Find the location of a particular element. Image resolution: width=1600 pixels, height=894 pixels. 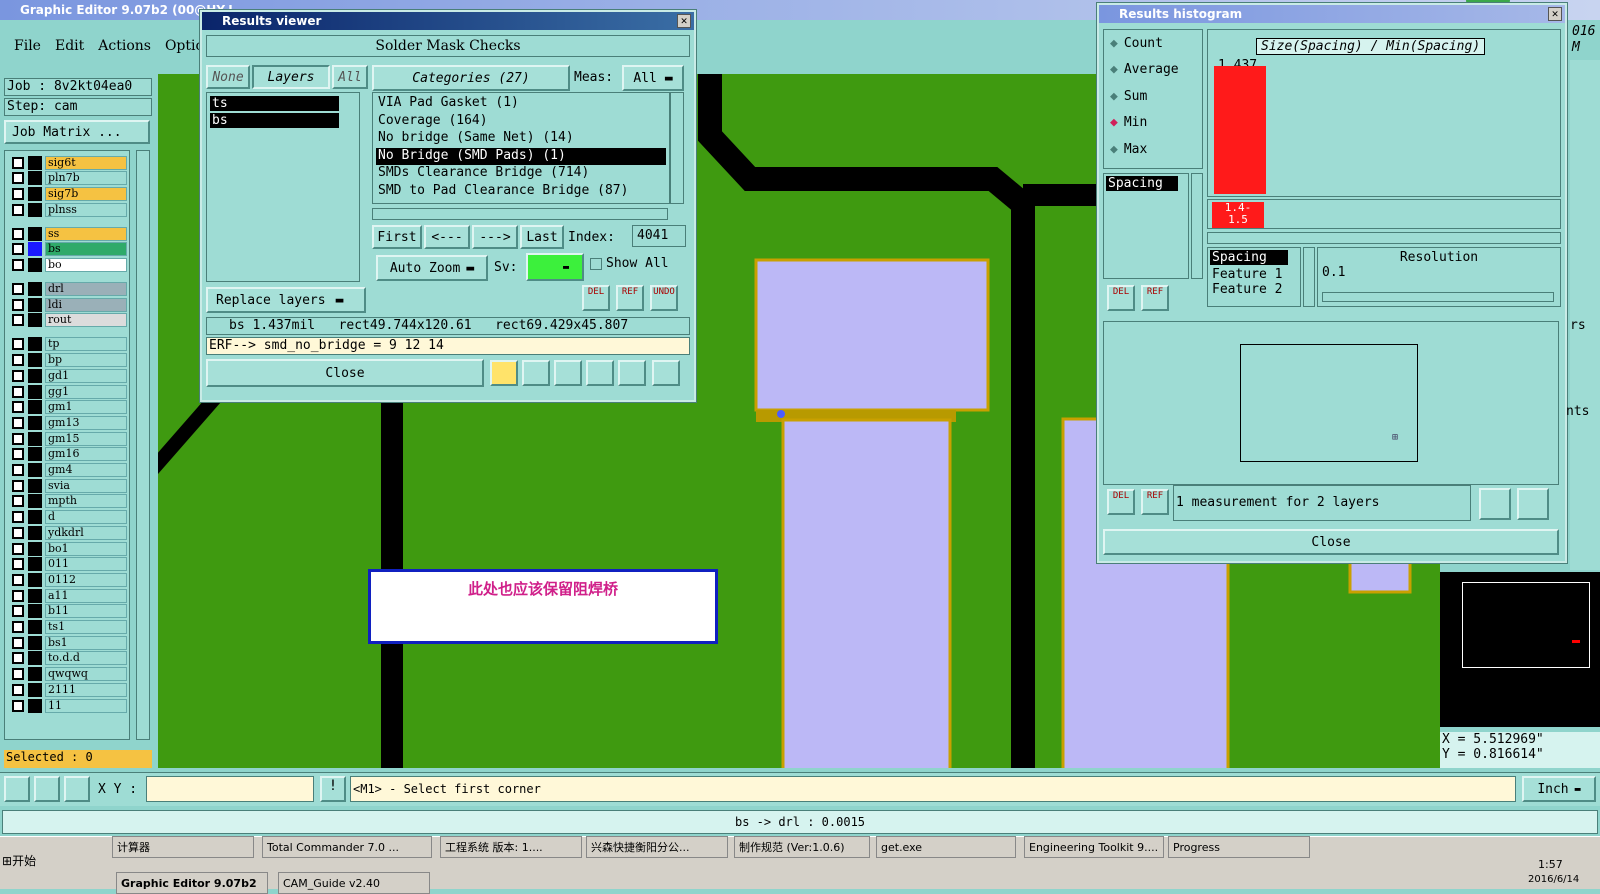

option-min: ◆ Min is located at coordinates (1153, 123).